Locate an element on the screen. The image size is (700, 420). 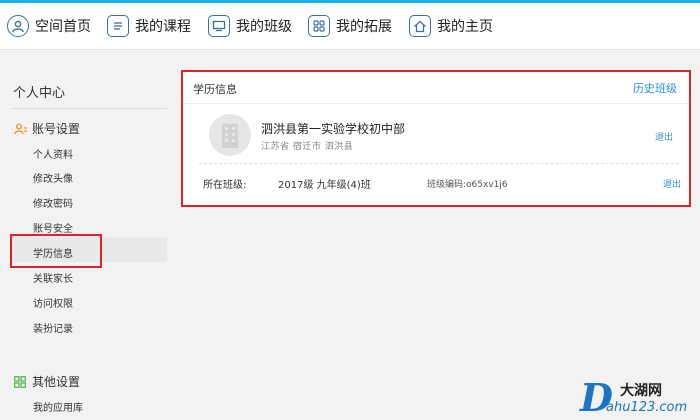
other-settings-group: 其他设置 is located at coordinates (47, 381).